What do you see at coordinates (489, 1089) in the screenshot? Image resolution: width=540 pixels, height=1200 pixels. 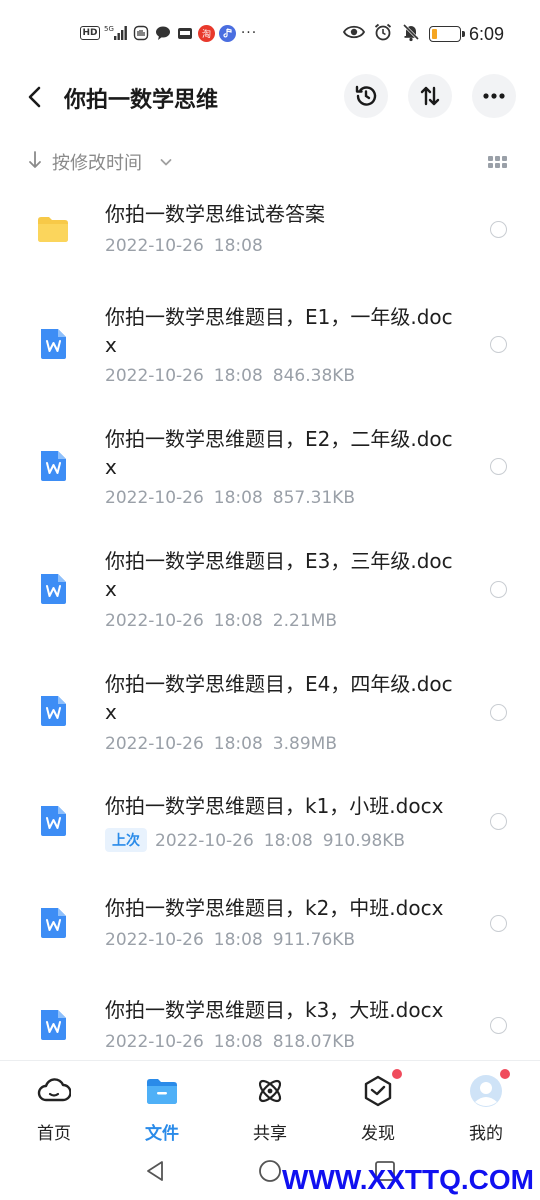 I see `avatar-icon` at bounding box center [489, 1089].